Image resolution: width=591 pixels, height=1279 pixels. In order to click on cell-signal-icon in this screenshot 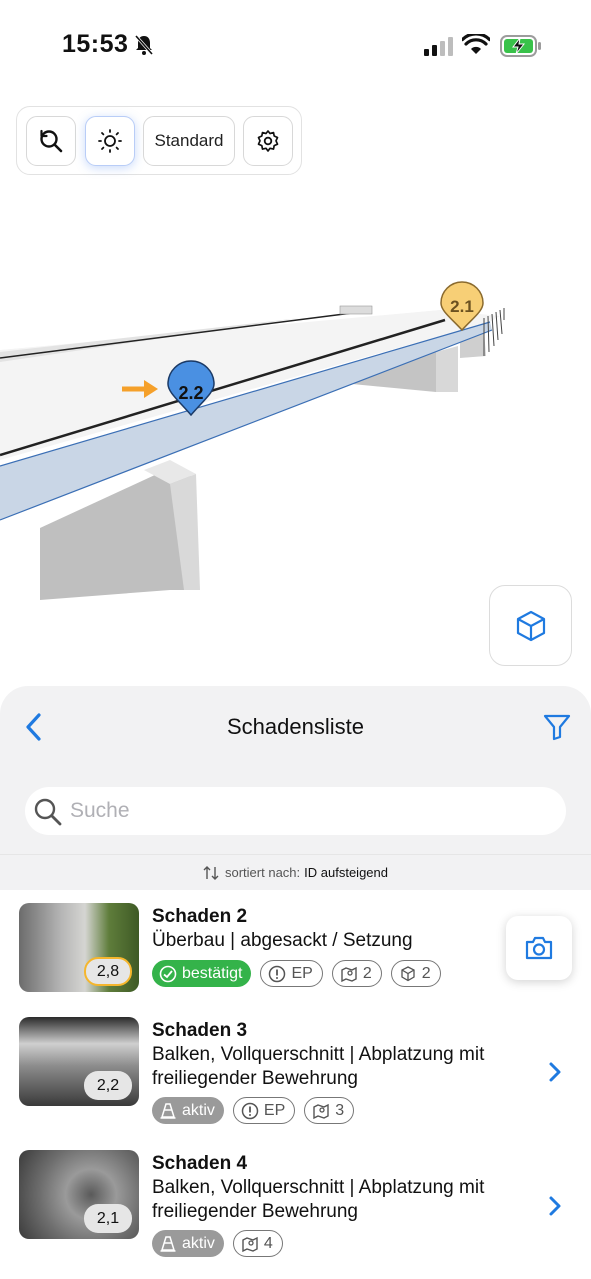, I will do `click(438, 46)`.